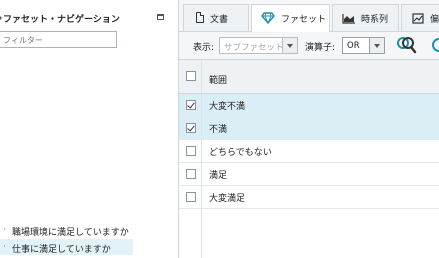  I want to click on facet-navigation-header: ファセット・ナビゲーション, so click(89, 18).